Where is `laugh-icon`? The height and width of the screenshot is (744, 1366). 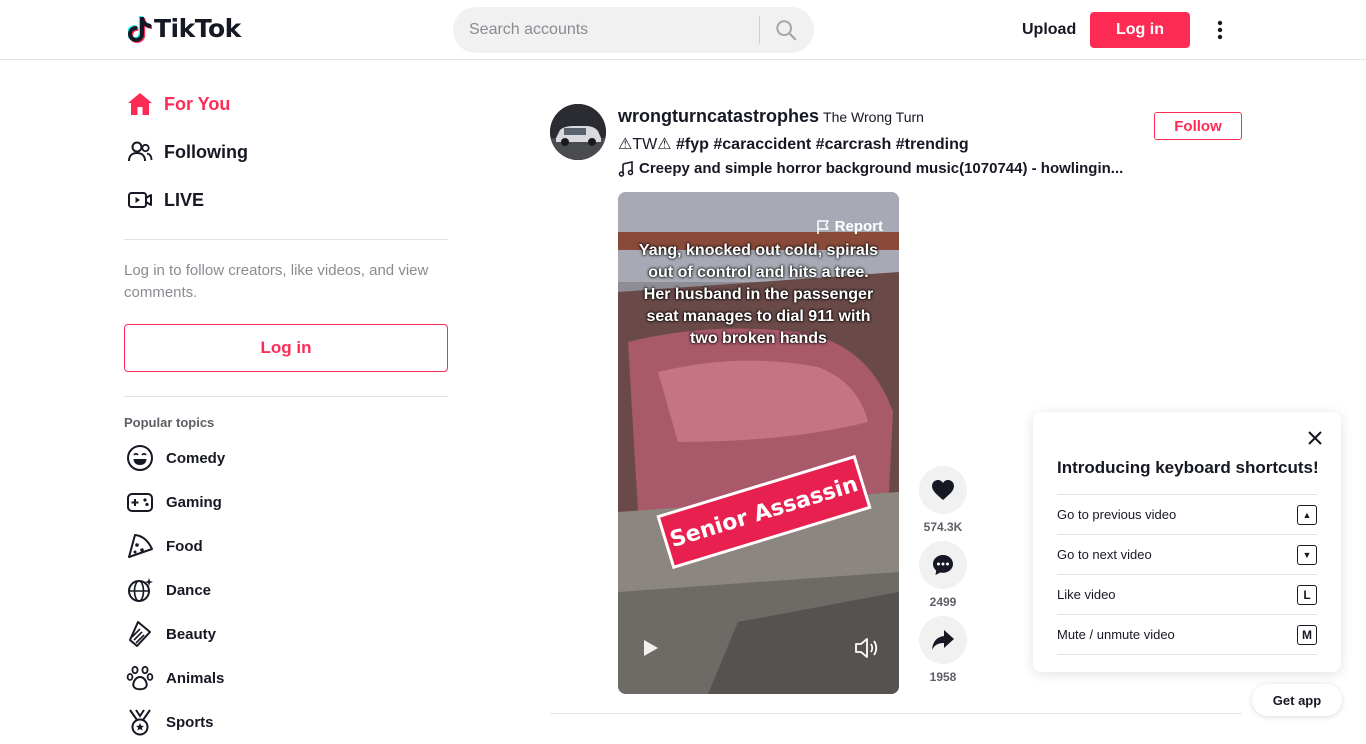 laugh-icon is located at coordinates (140, 458).